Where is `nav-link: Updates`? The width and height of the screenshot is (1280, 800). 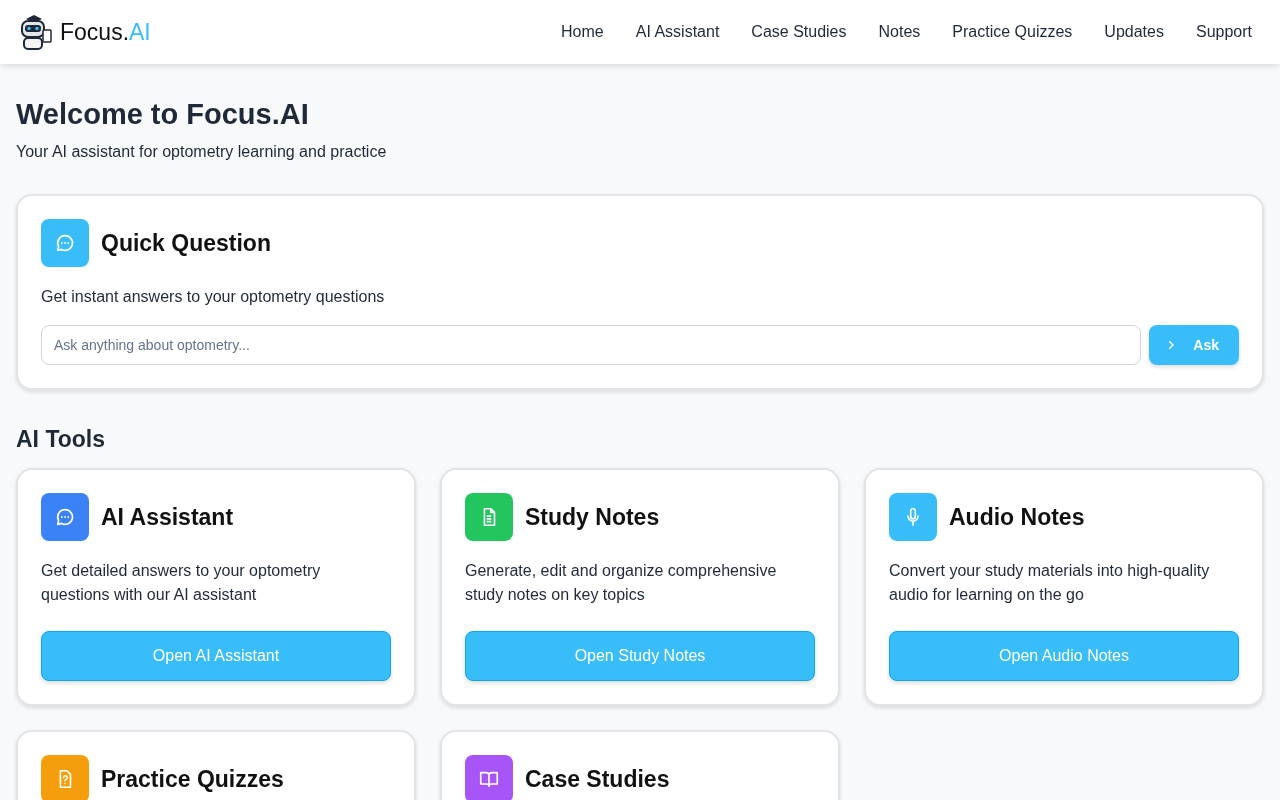 nav-link: Updates is located at coordinates (1134, 32).